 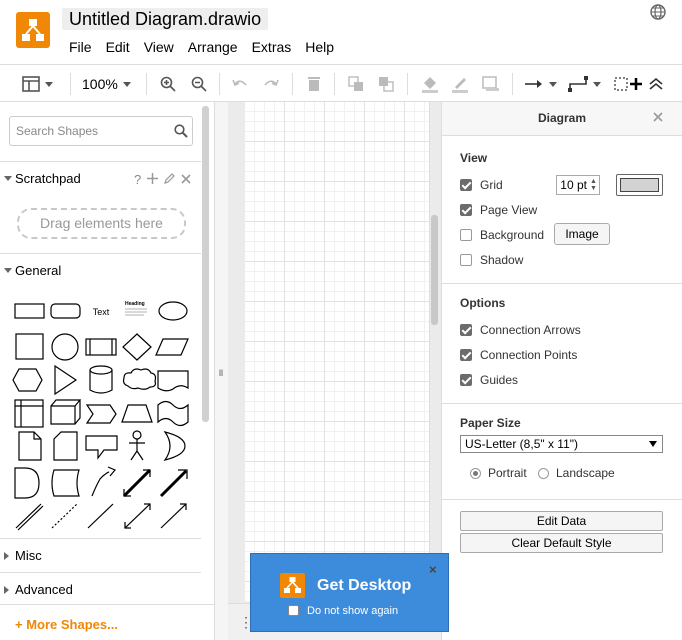 I want to click on grid-option: Grid, so click(x=481, y=185).